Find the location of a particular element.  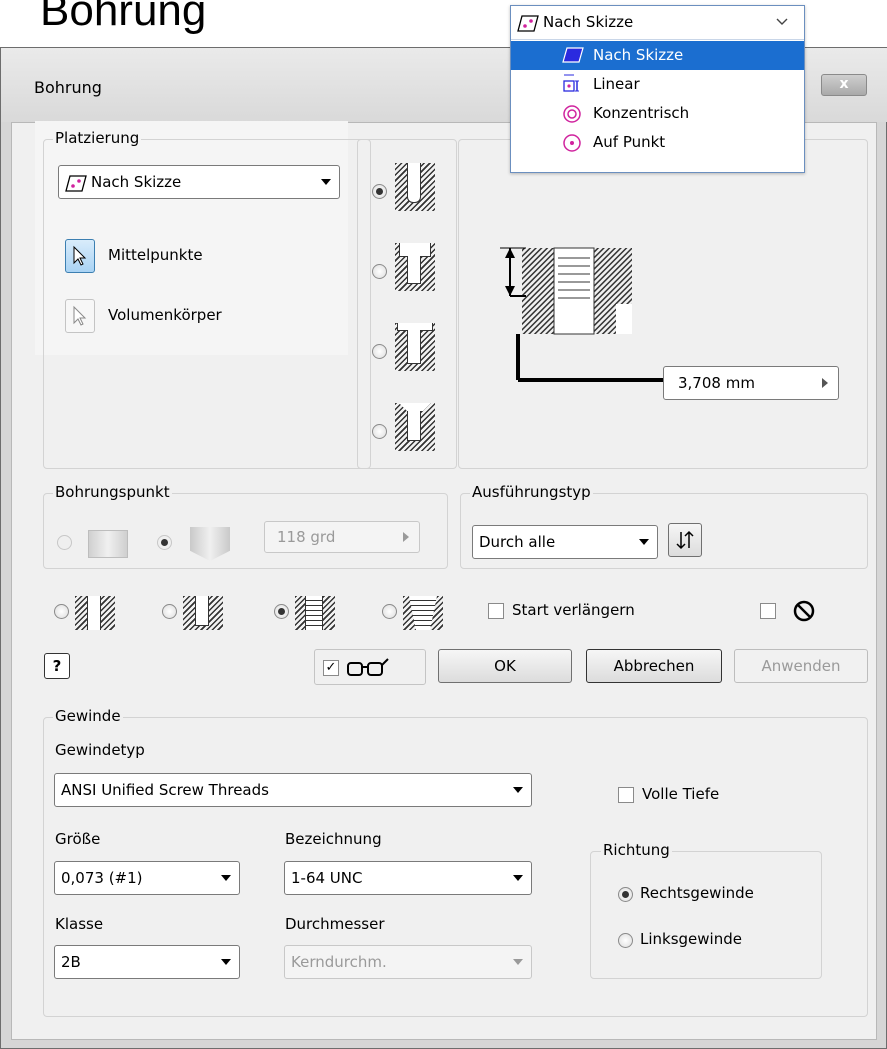

popup-selected-value: Nach Skizze is located at coordinates (588, 22).